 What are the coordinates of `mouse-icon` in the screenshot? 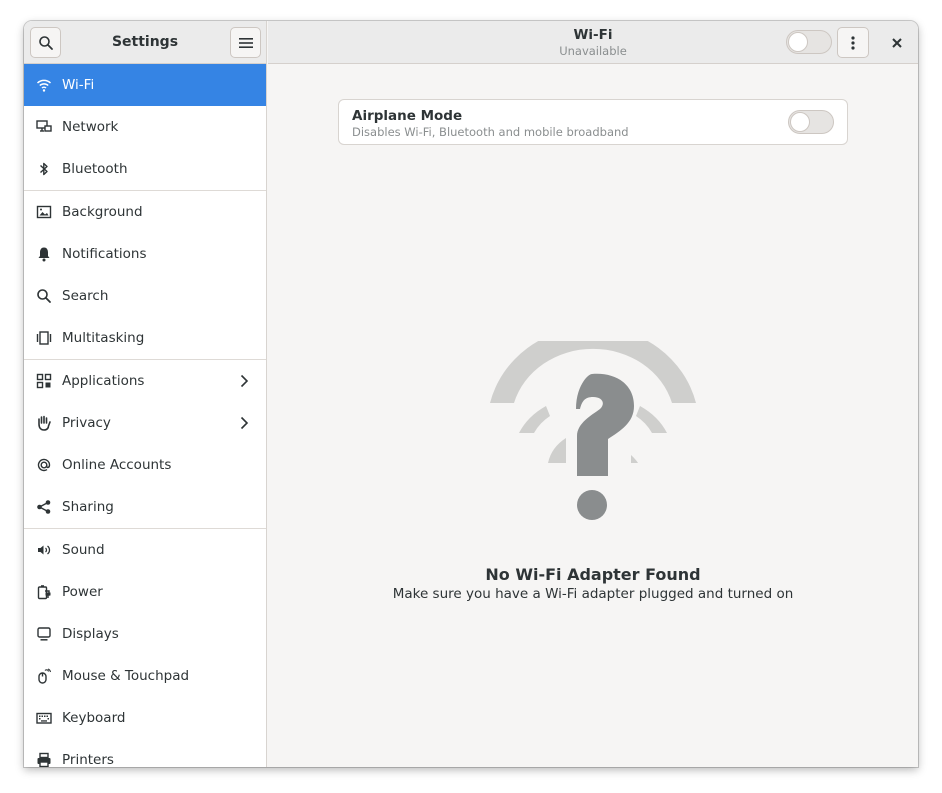 It's located at (44, 676).